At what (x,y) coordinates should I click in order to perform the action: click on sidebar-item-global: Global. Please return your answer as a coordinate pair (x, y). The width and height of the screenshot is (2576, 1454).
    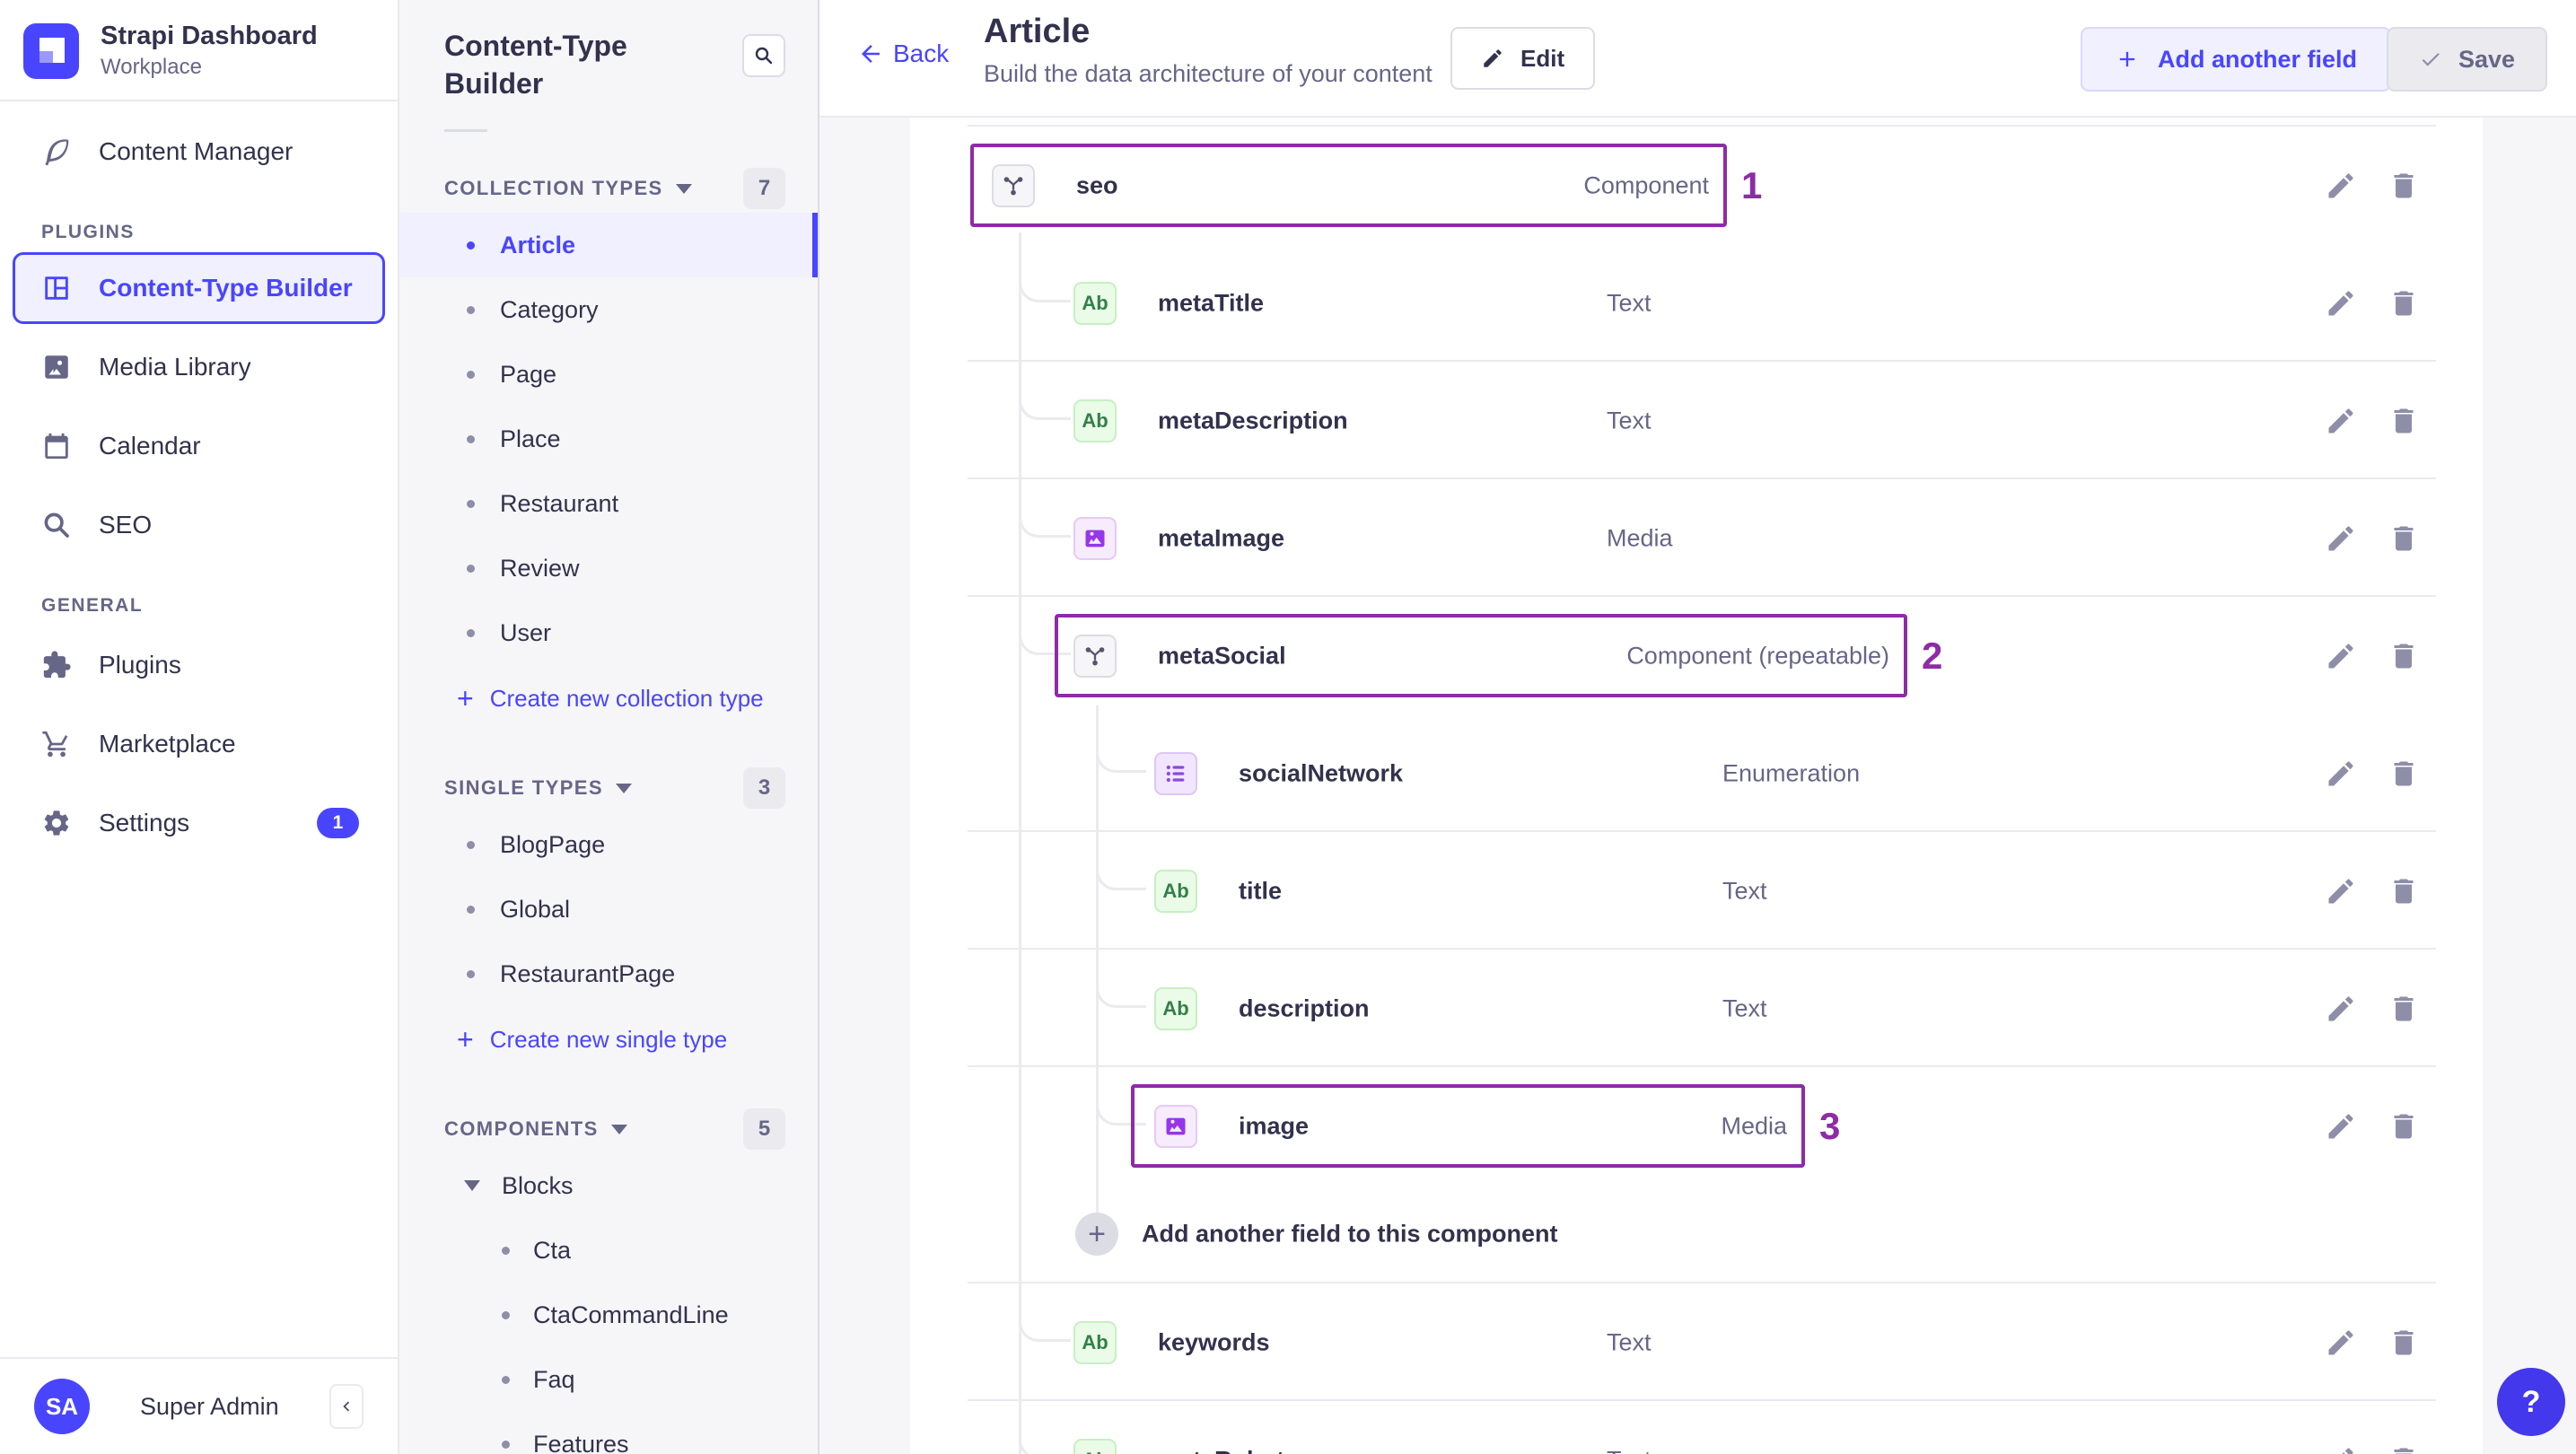
    Looking at the image, I should click on (608, 909).